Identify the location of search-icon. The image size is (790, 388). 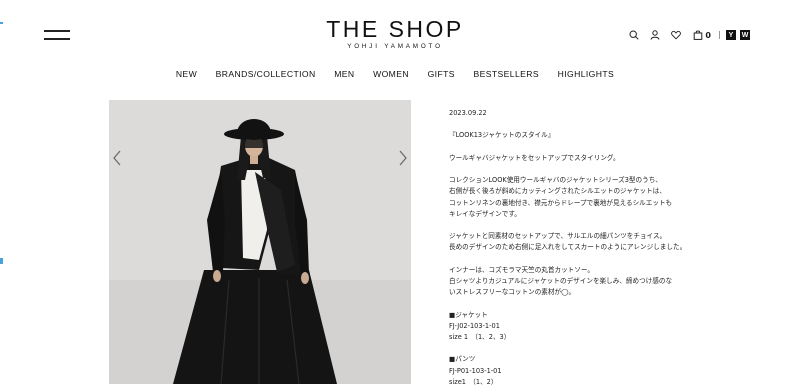
(634, 35).